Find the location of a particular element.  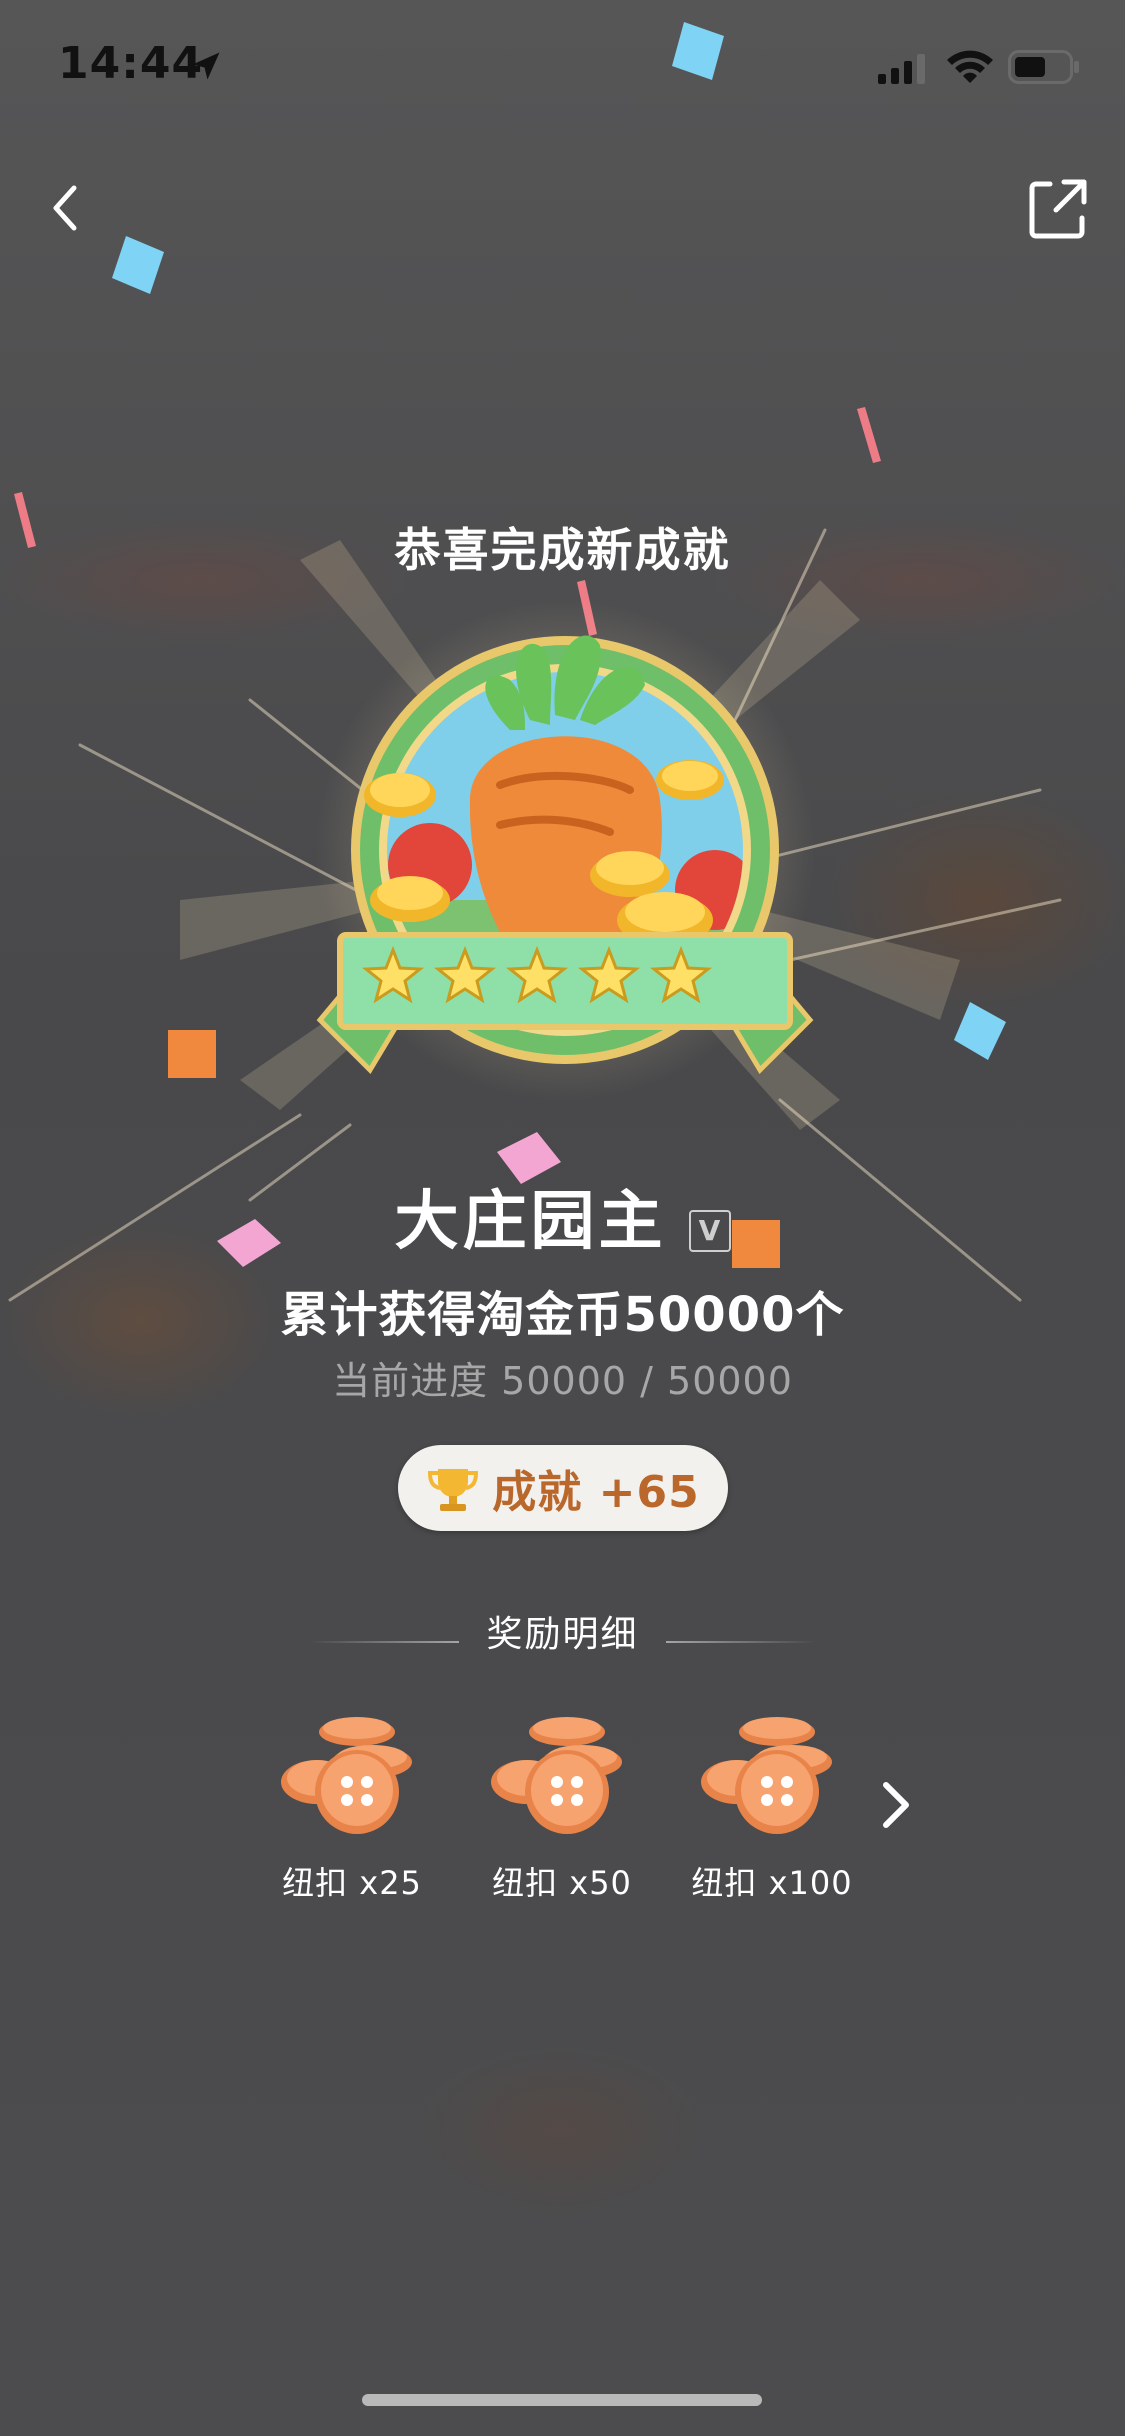

reward-item: 纽扣 x100 is located at coordinates (772, 1820).